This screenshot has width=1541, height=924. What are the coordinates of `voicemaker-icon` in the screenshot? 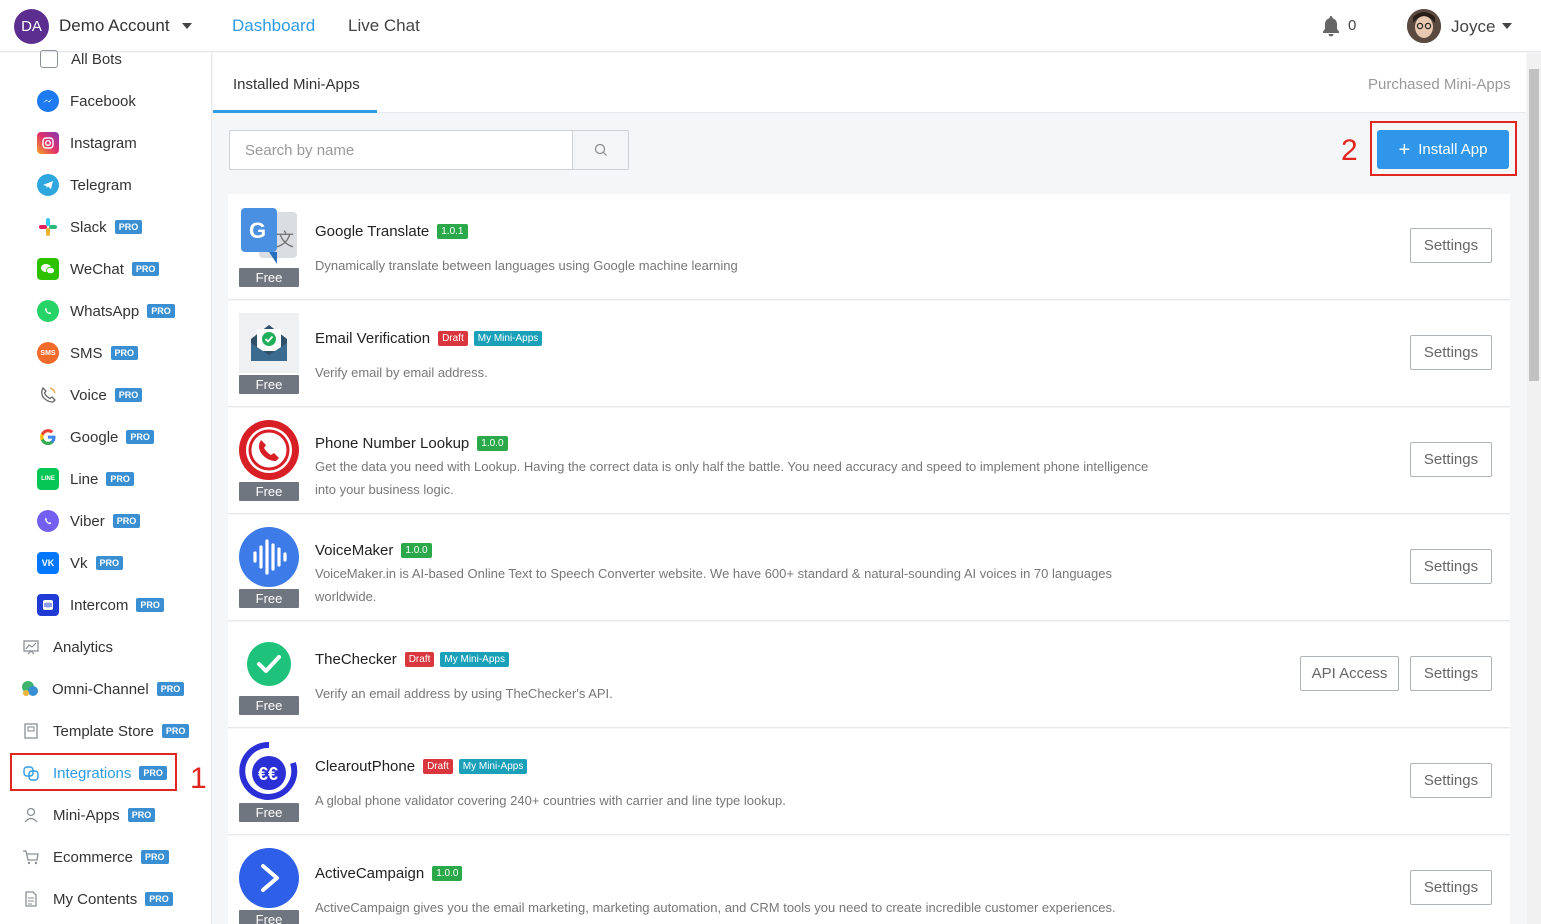 It's located at (269, 557).